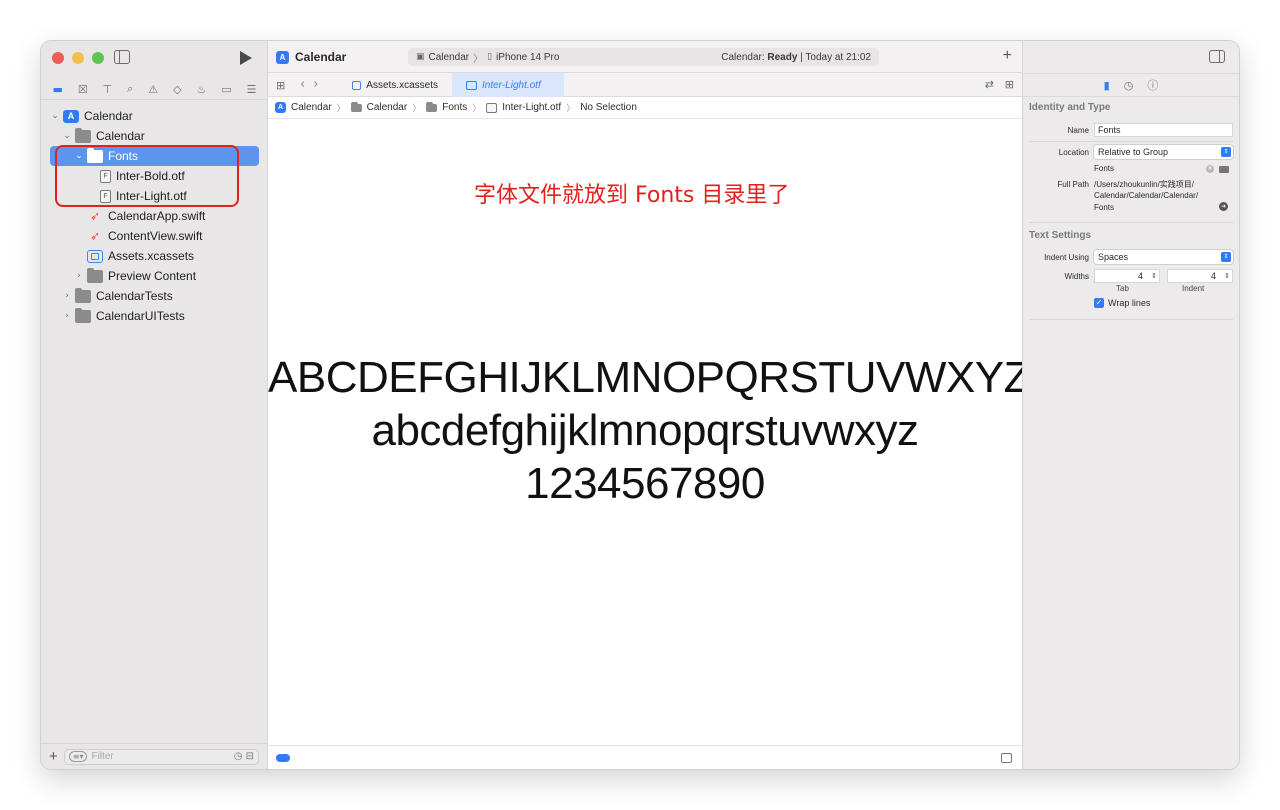  I want to click on fullpath-label: Full Path, so click(1073, 184).